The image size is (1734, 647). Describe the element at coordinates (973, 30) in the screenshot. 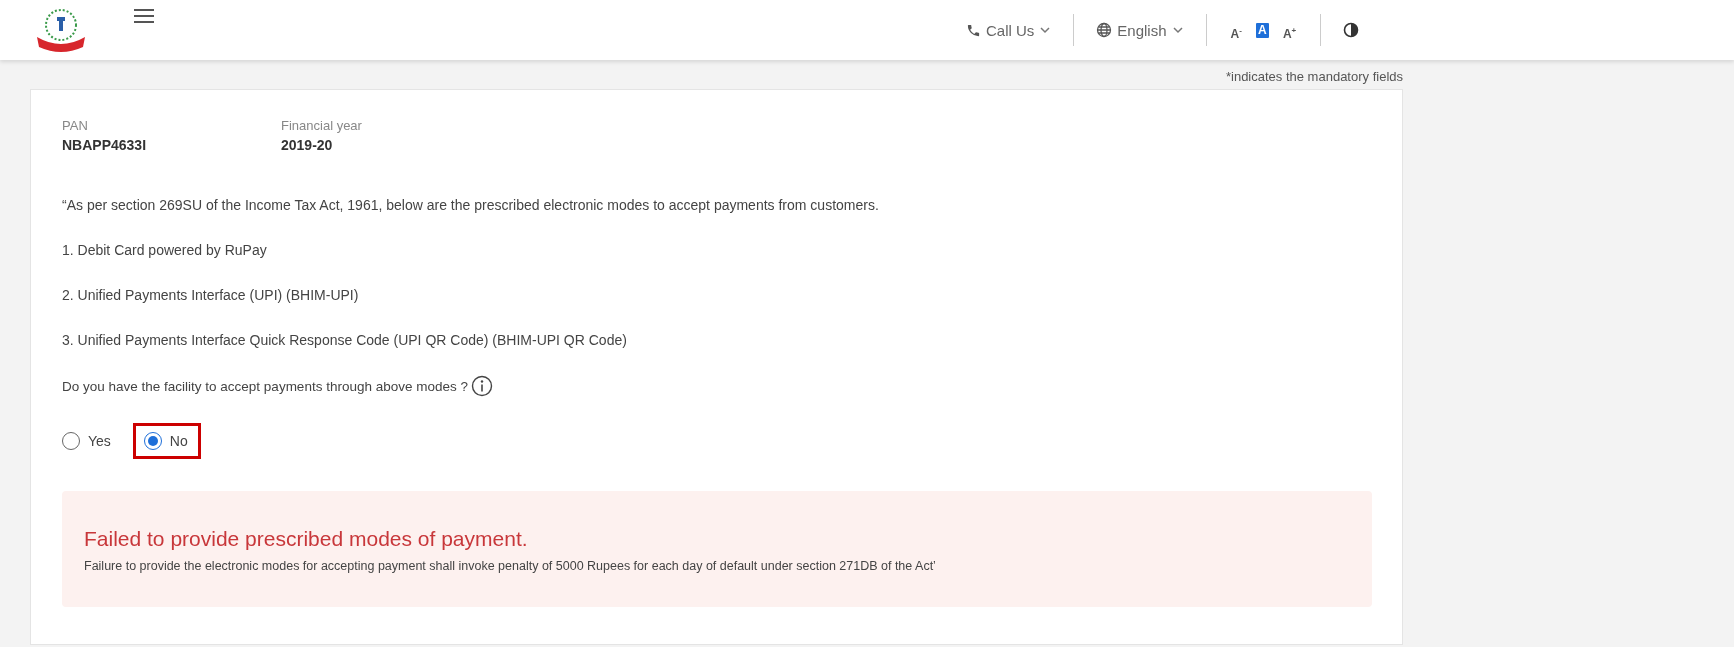

I see `phone-icon` at that location.